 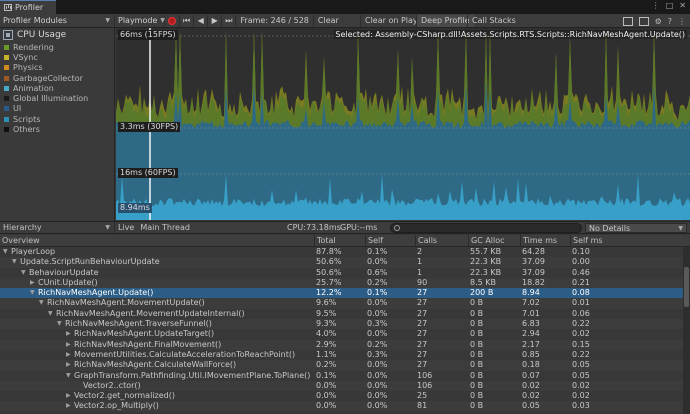 I want to click on deep-profile-button: Deep Profile, so click(x=445, y=20).